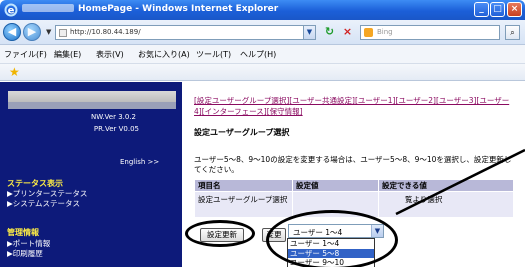 The height and width of the screenshot is (267, 525). I want to click on english-link: English >>, so click(139, 162).